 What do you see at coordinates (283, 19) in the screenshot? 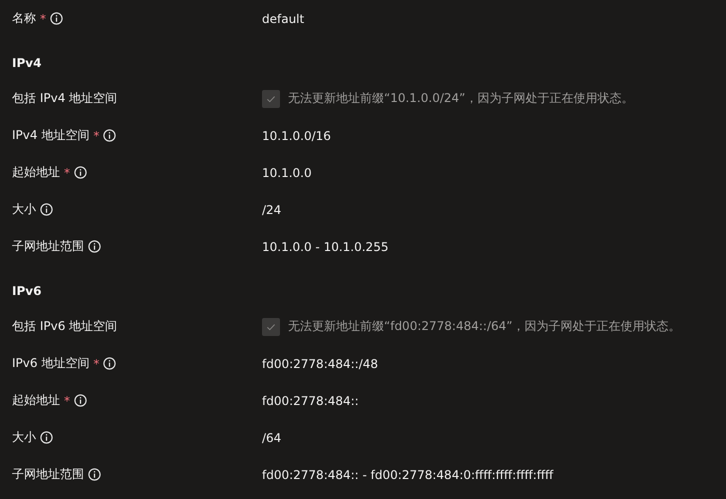
I see `field-value: default` at bounding box center [283, 19].